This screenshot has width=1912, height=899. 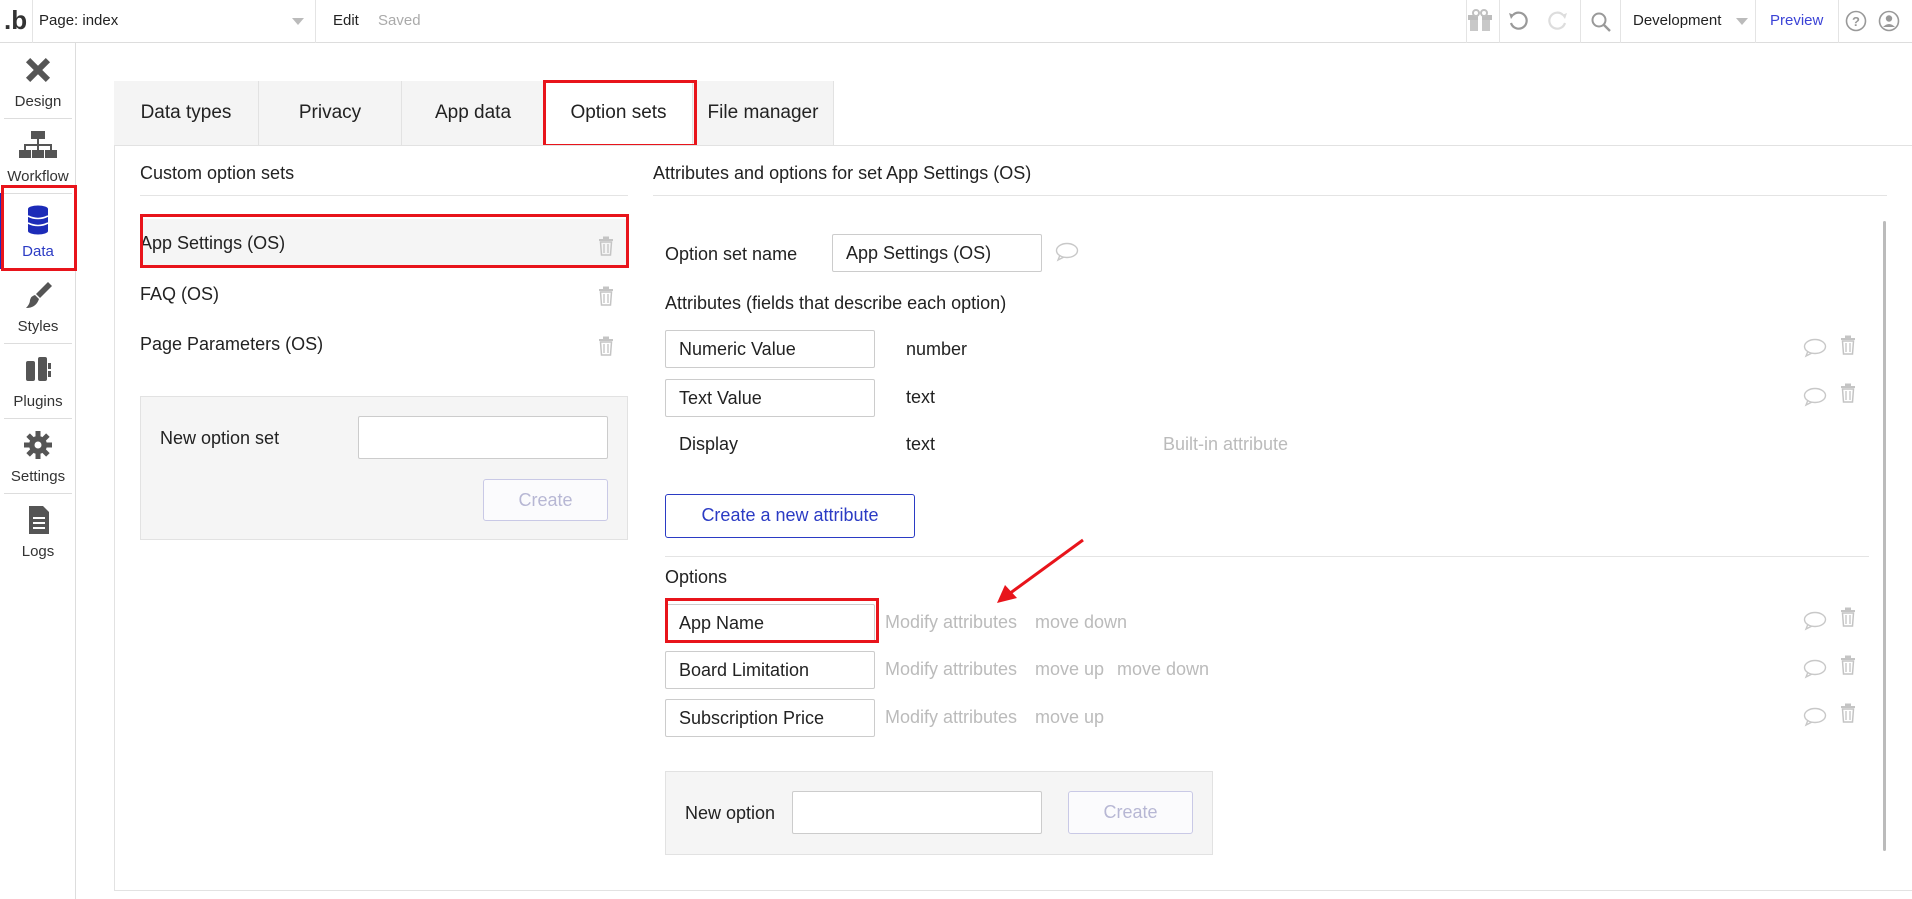 I want to click on bubble-logo: .b, so click(x=15, y=20).